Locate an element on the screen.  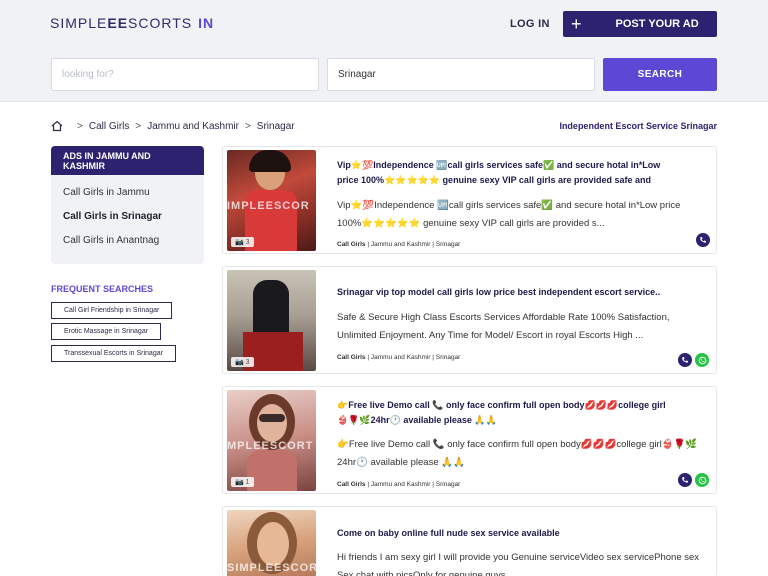
search-tag: Erotic Massage in Srinagar is located at coordinates (106, 331).